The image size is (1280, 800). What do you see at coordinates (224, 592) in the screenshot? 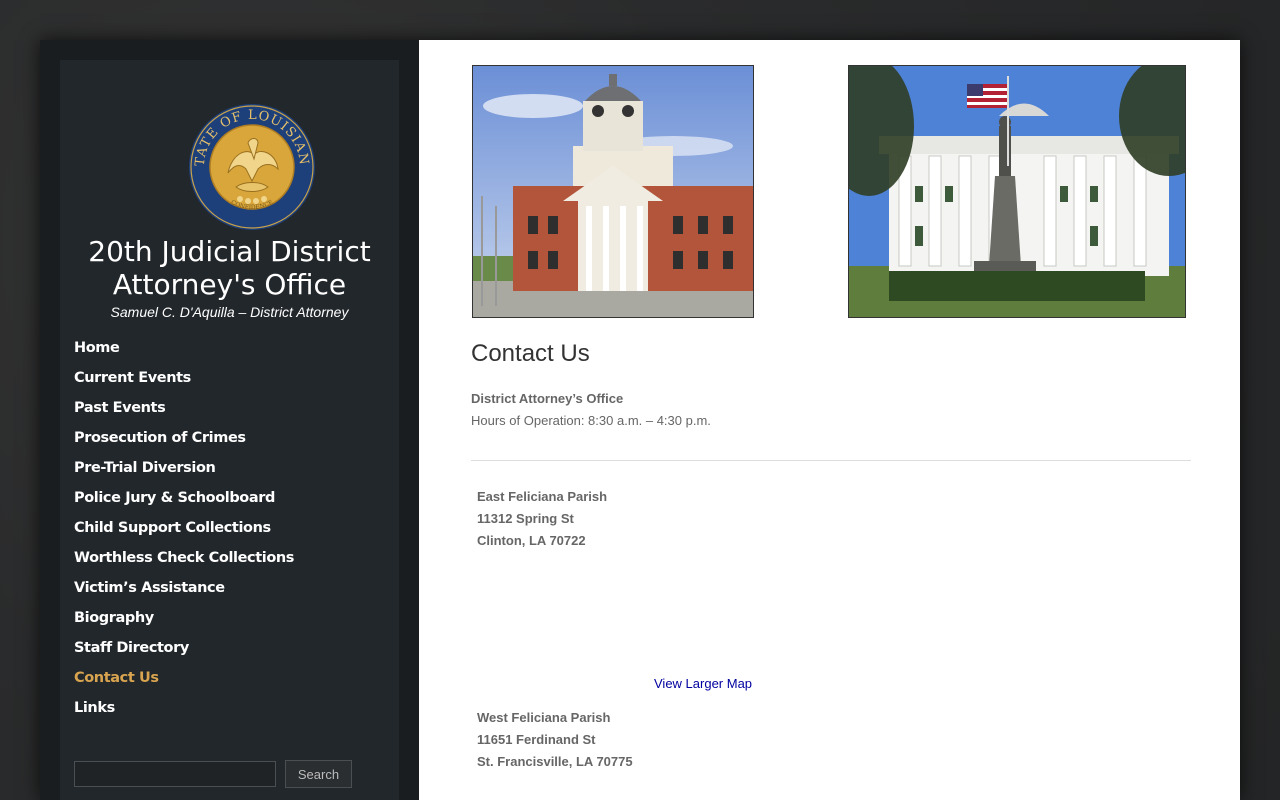
I see `nav-item-victims-assistance: Victim’s Assistance` at bounding box center [224, 592].